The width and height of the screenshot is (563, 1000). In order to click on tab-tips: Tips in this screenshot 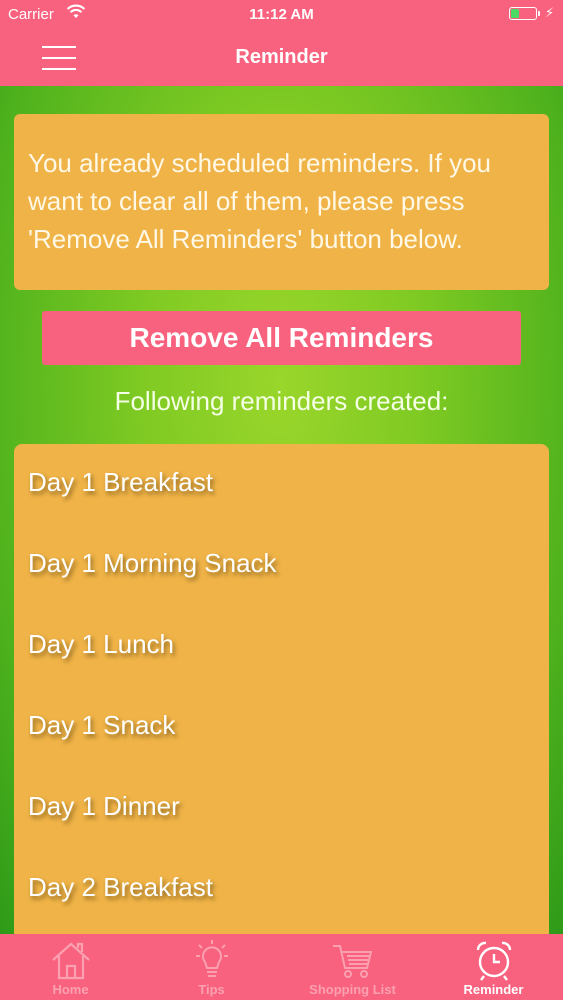, I will do `click(211, 967)`.